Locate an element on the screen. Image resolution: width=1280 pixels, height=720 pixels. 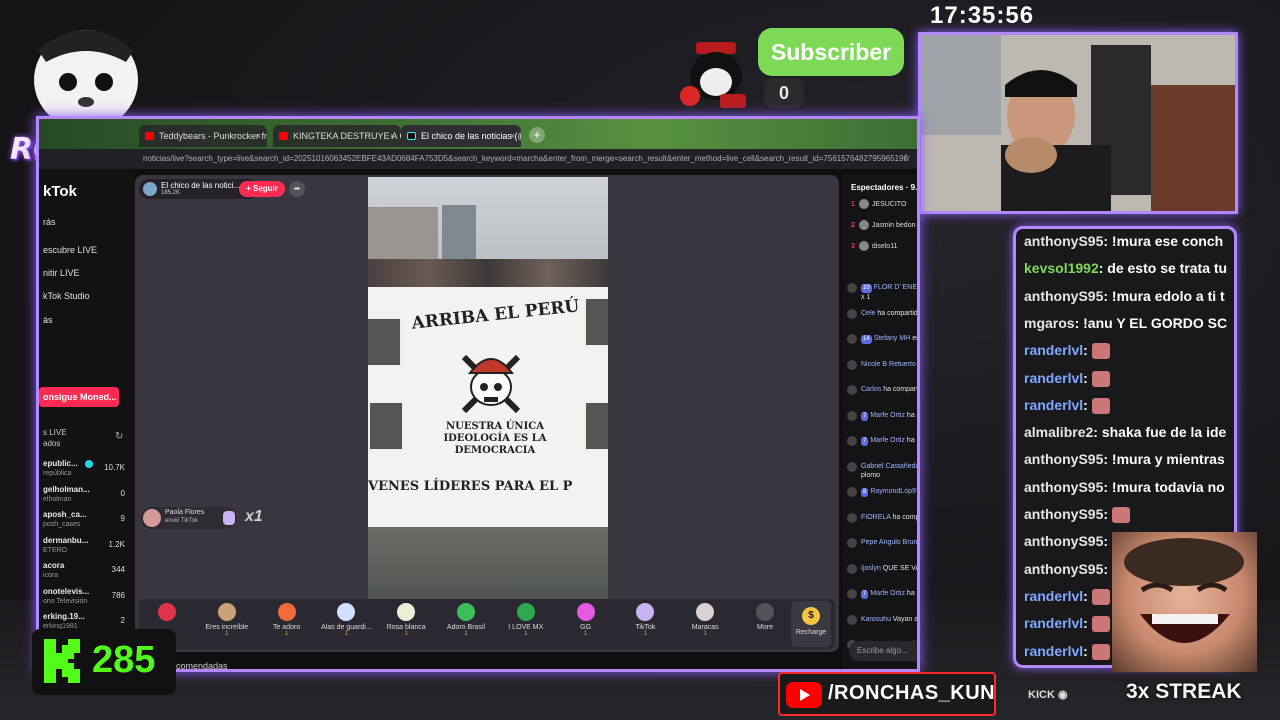
gift-item: Rosa blanca 1 is located at coordinates (406, 625).